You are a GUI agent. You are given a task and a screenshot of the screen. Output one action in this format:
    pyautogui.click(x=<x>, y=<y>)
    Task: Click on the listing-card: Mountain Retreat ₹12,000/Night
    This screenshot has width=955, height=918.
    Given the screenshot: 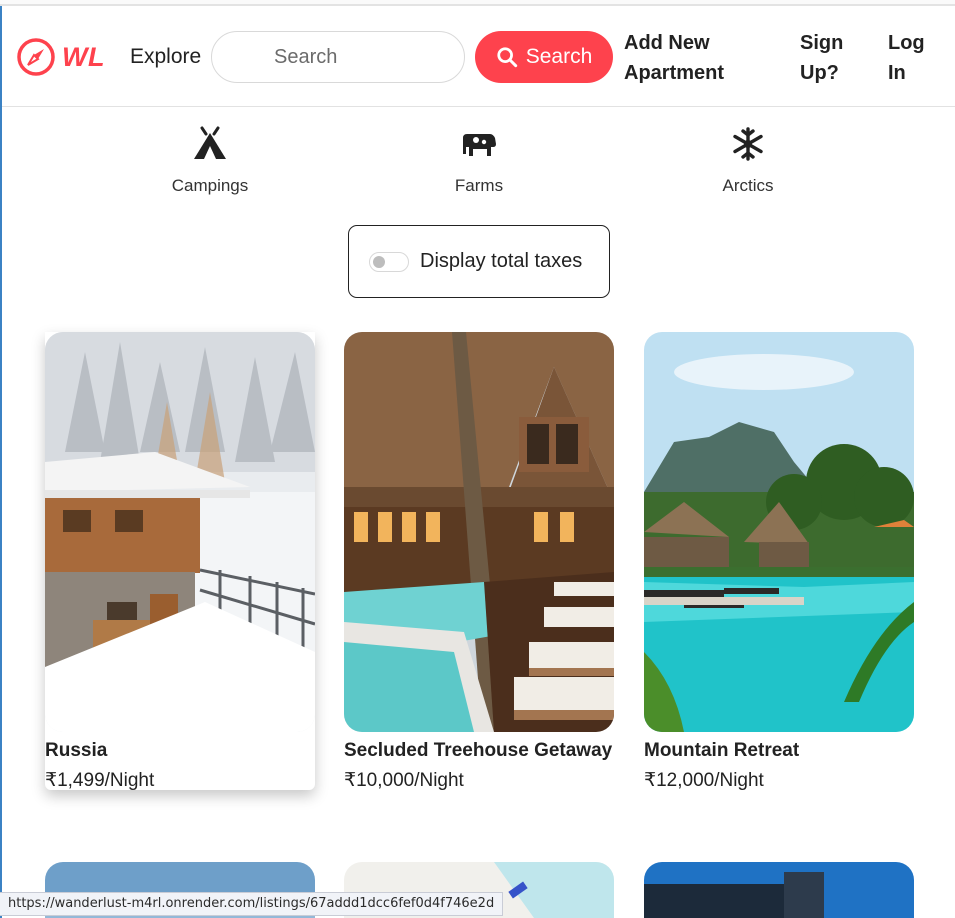 What is the action you would take?
    pyautogui.click(x=779, y=564)
    